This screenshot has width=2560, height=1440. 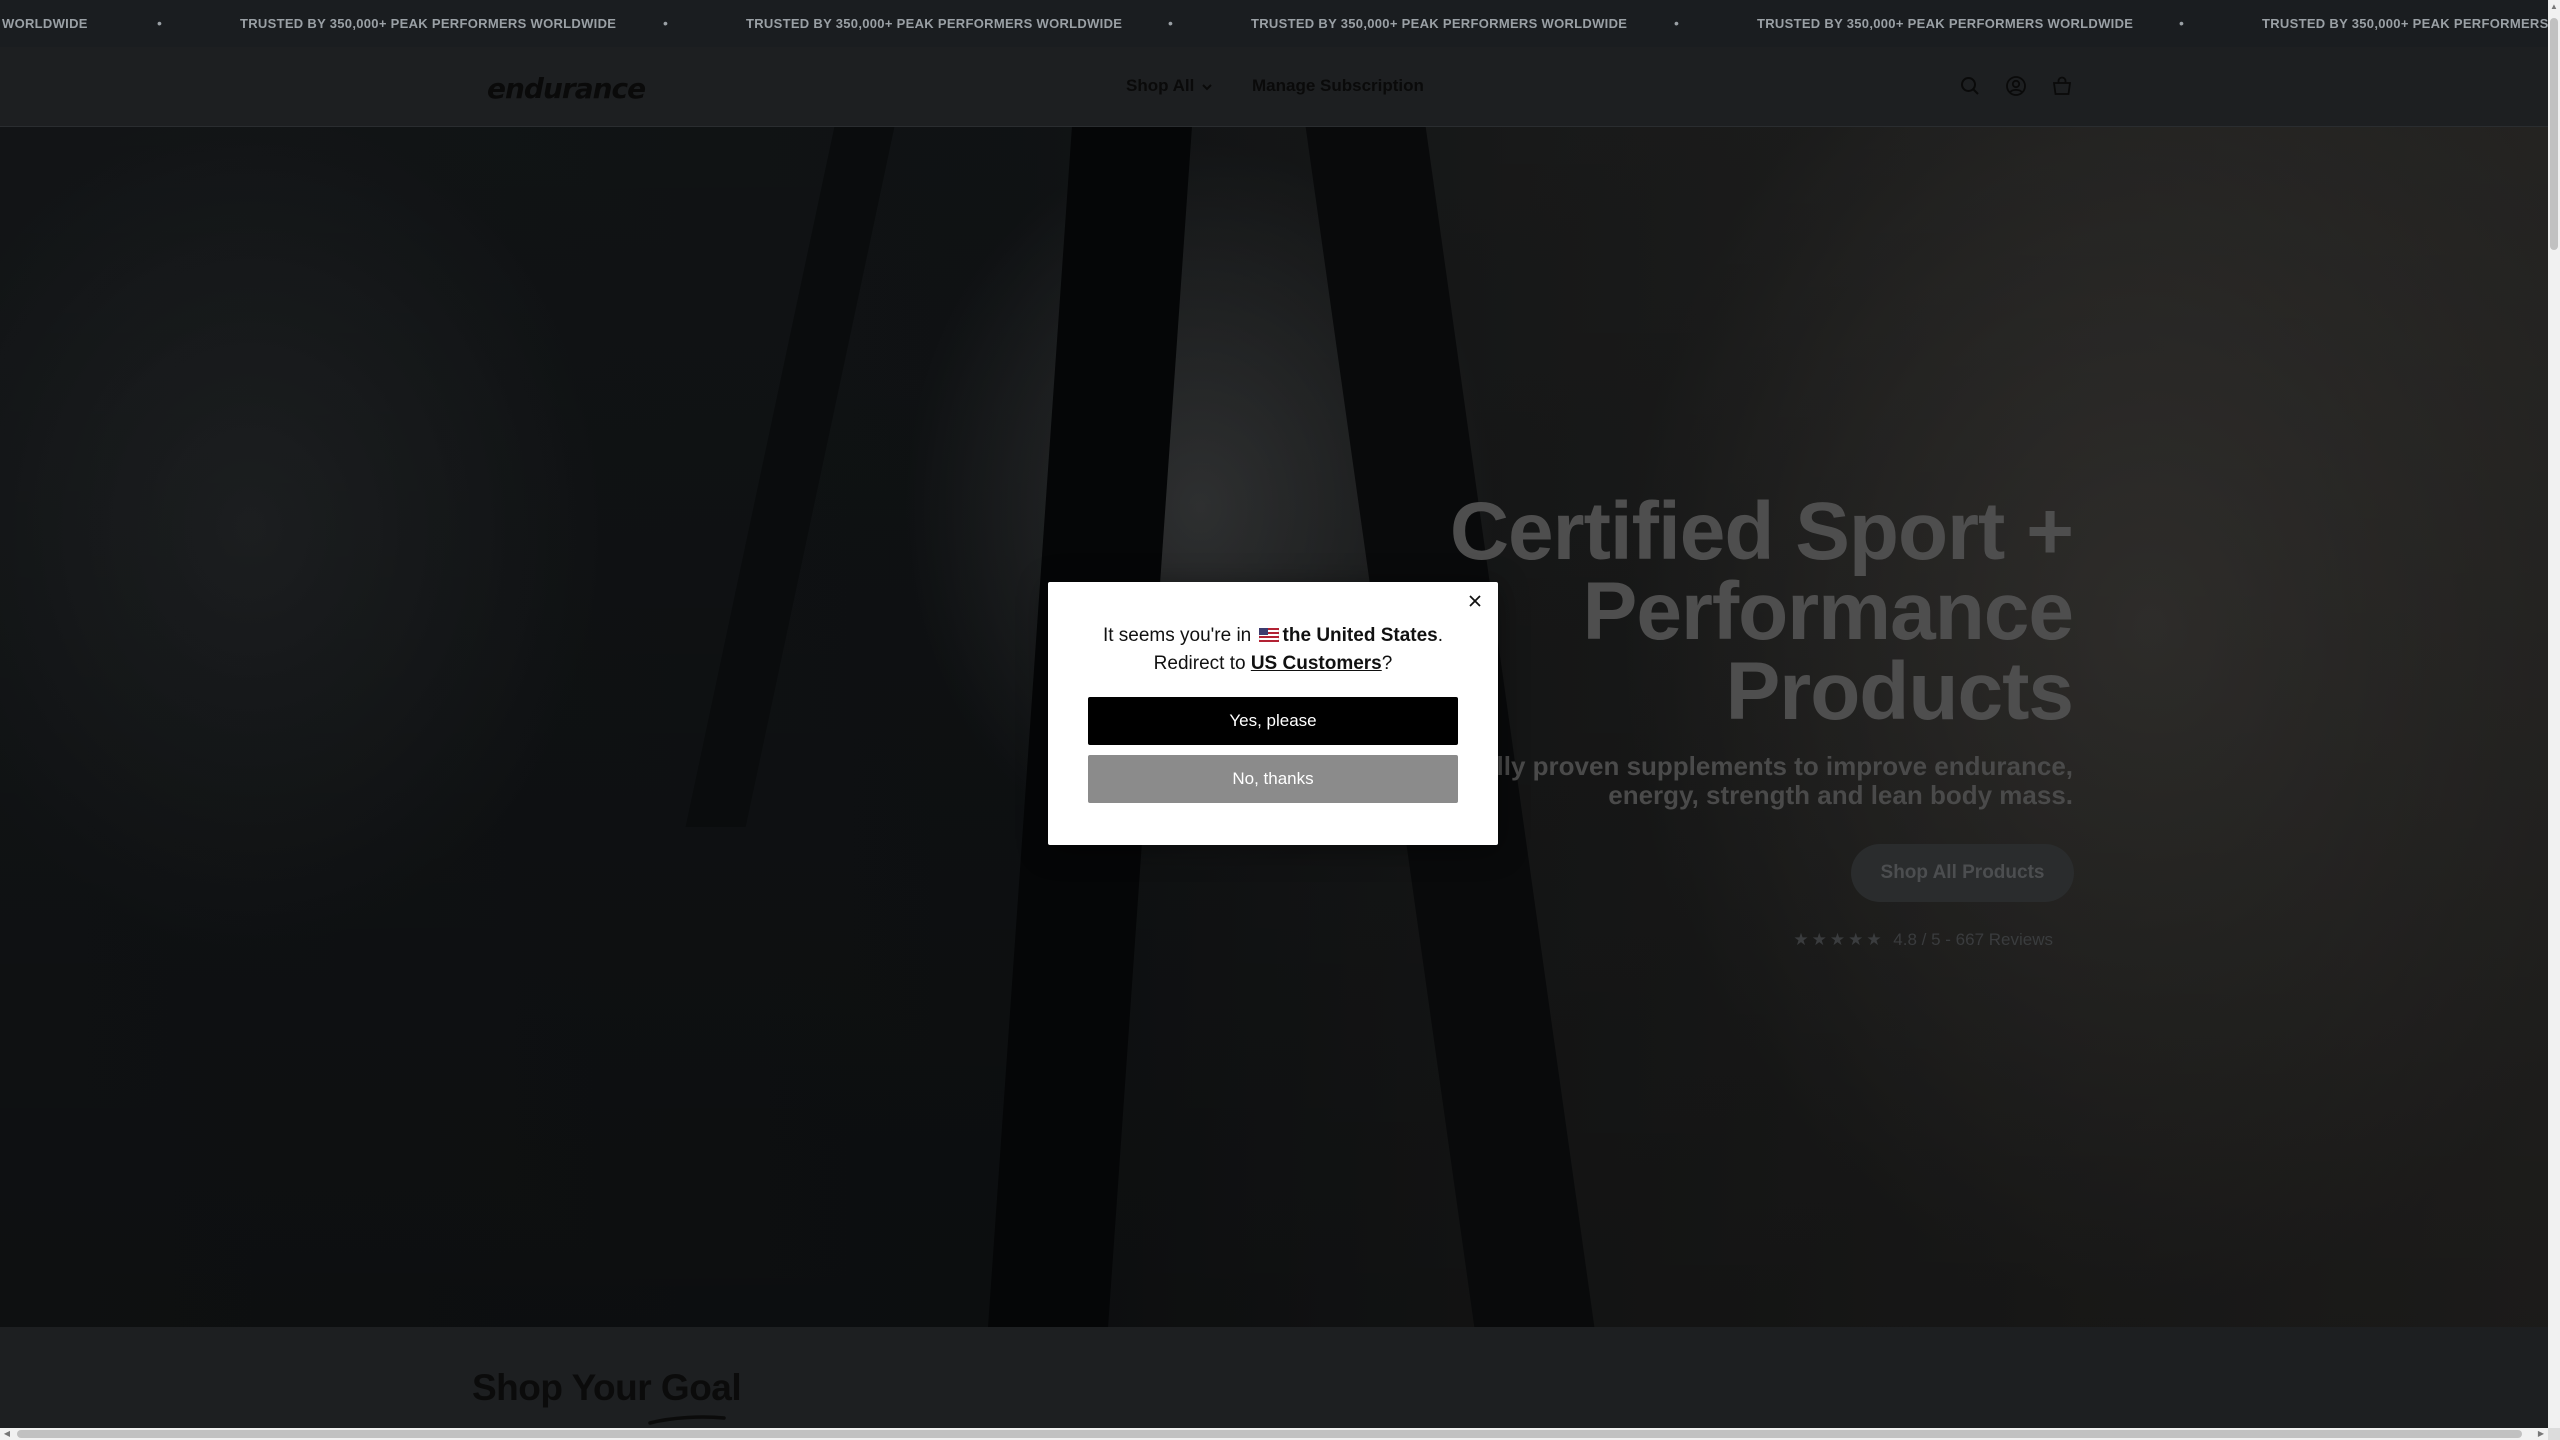 I want to click on scrollbar-corner, so click(x=2554, y=1434).